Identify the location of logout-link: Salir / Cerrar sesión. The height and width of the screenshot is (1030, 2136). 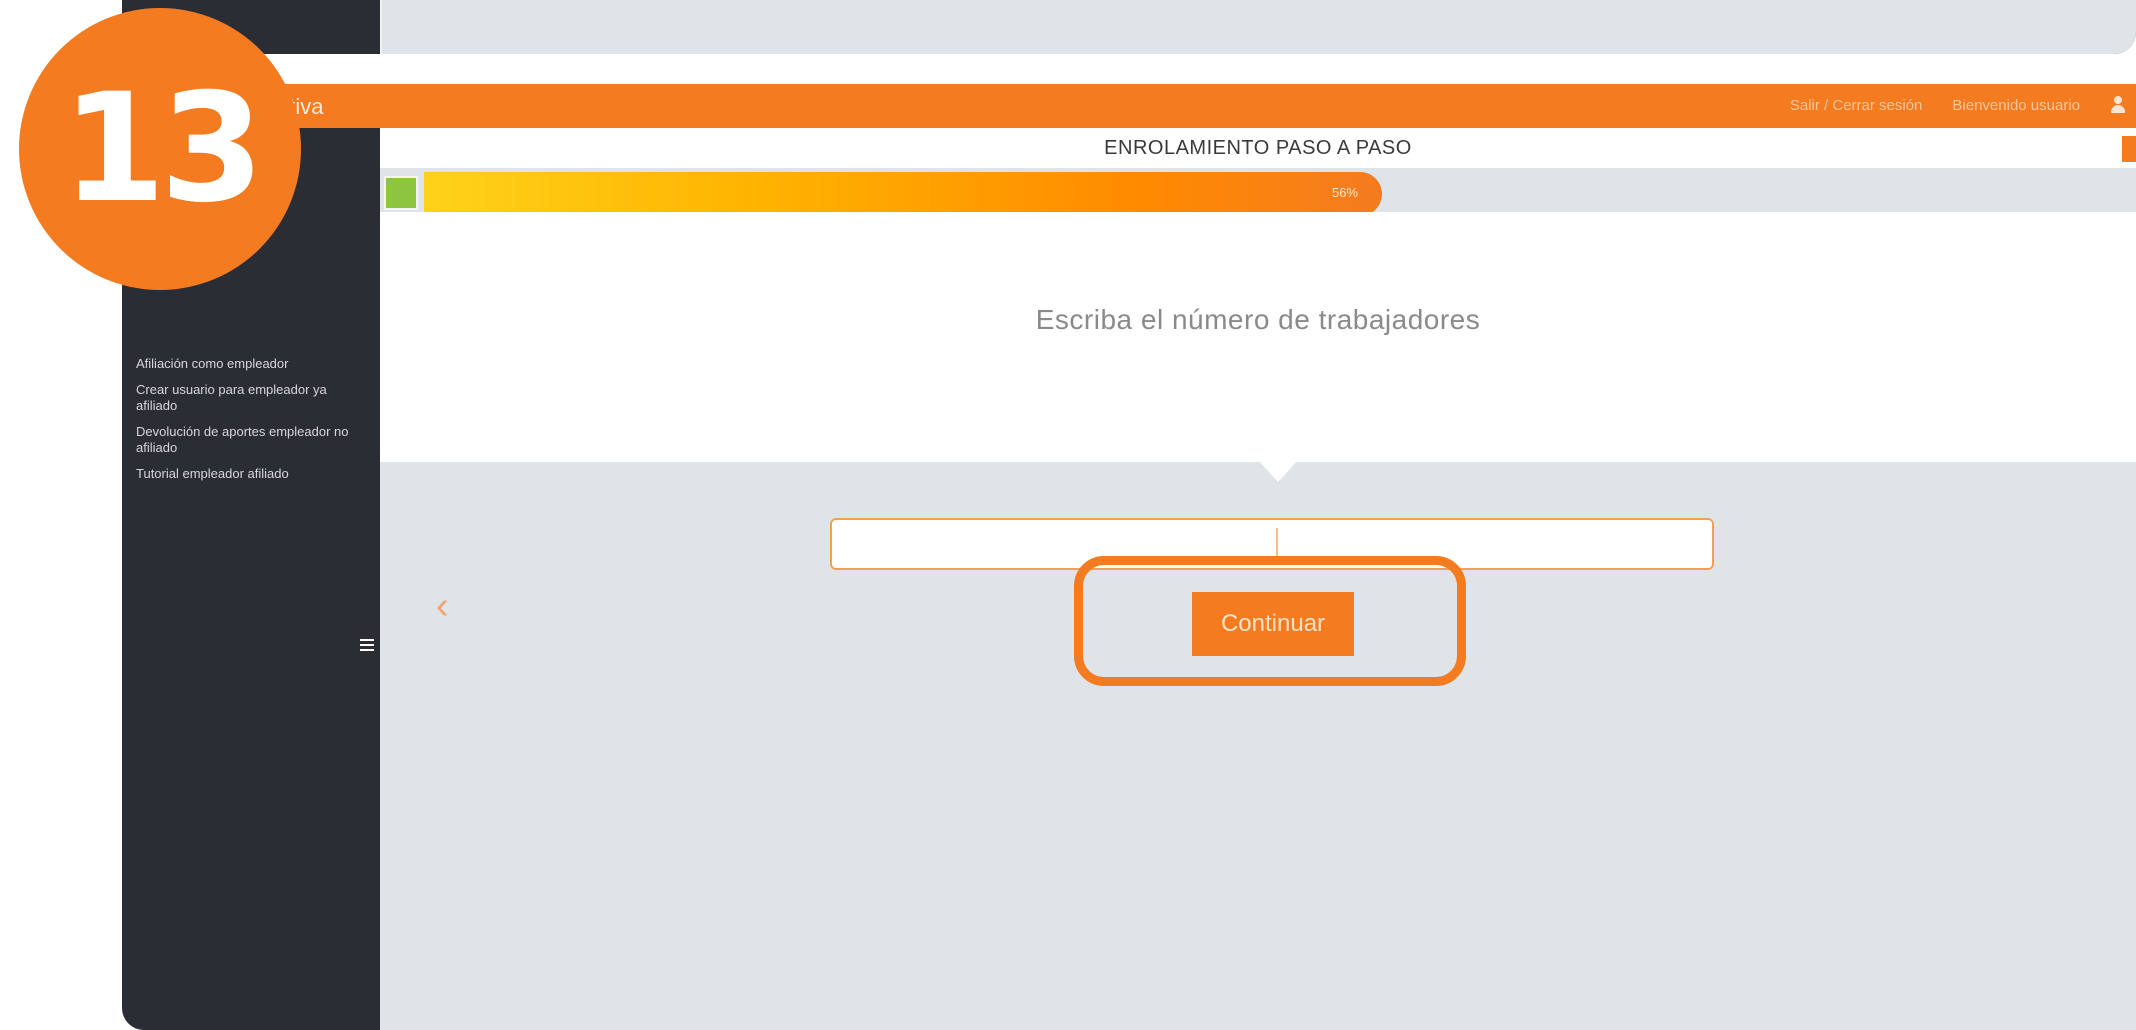
(1856, 105).